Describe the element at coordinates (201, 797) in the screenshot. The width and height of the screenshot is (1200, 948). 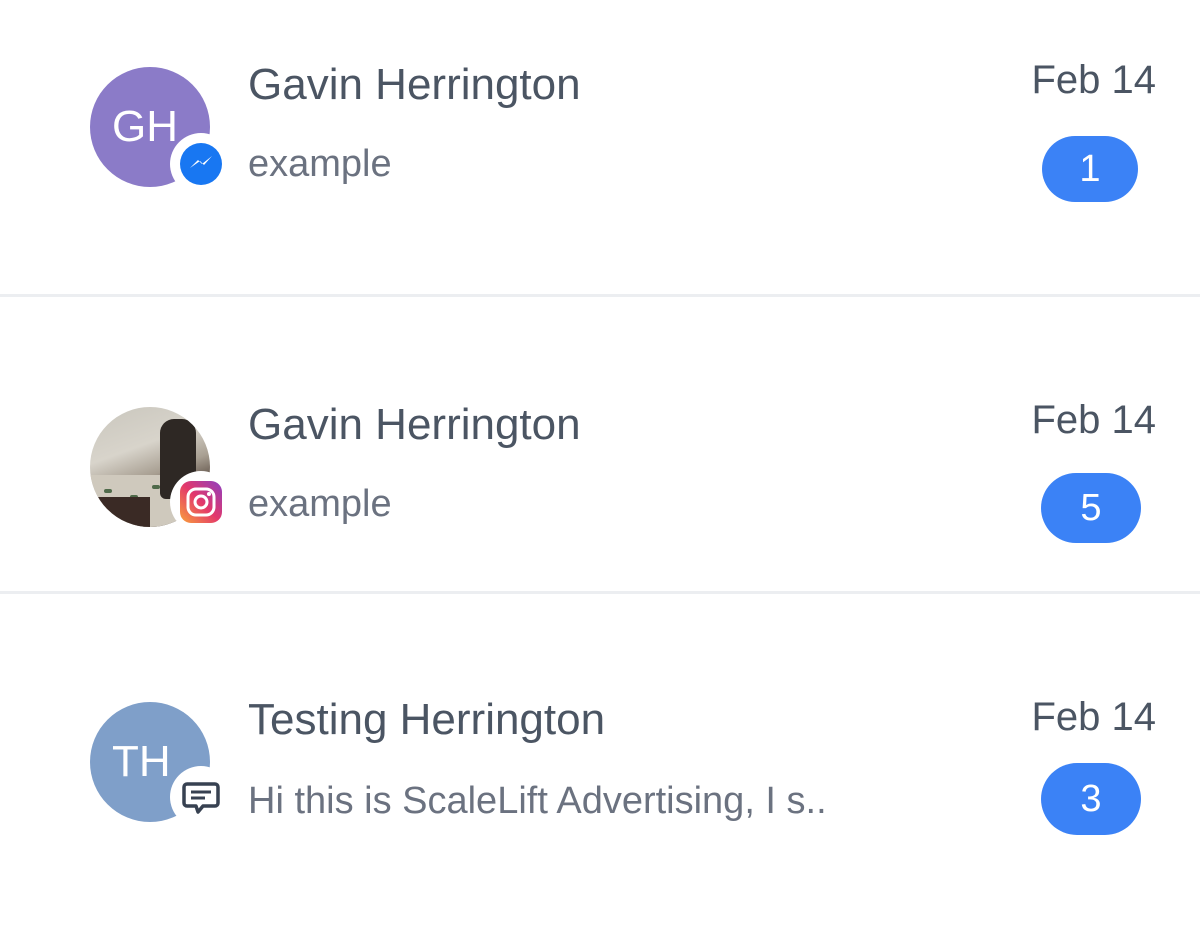
I see `sms-chat-icon` at that location.